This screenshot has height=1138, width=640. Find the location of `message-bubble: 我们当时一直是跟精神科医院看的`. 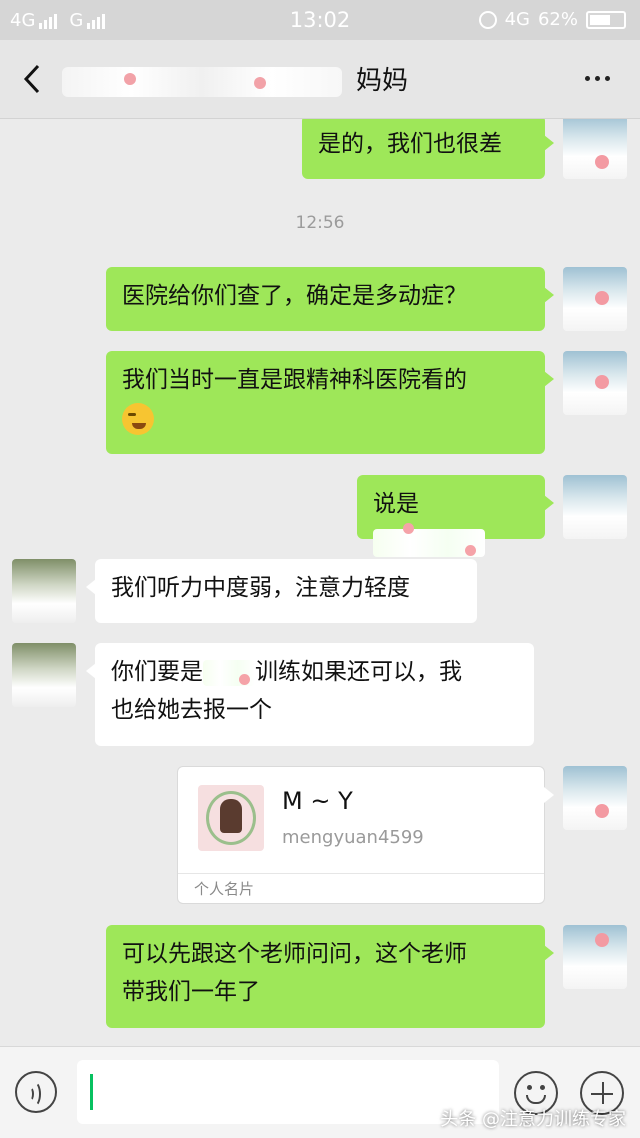

message-bubble: 我们当时一直是跟精神科医院看的 is located at coordinates (330, 402).